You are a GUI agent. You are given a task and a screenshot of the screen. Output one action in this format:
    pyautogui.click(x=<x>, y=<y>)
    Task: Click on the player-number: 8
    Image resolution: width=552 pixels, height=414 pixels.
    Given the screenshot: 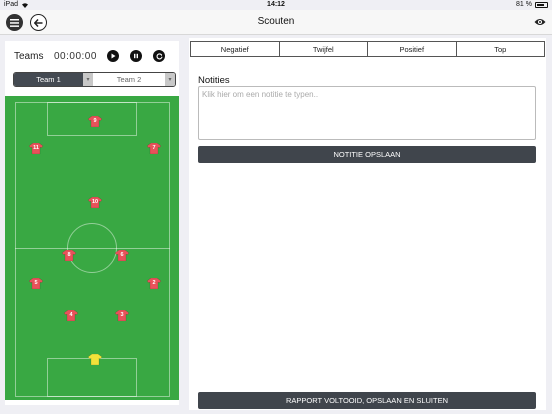 What is the action you would take?
    pyautogui.click(x=69, y=255)
    